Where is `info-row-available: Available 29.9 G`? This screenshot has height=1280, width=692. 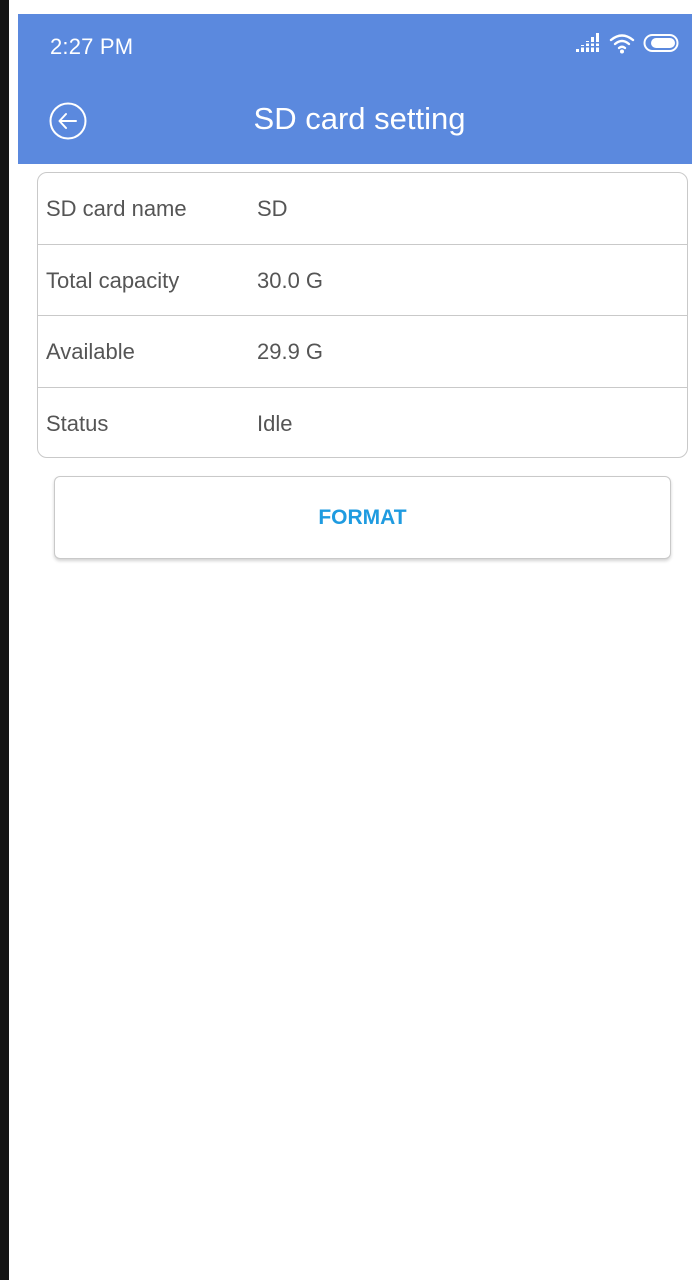
info-row-available: Available 29.9 G is located at coordinates (362, 352).